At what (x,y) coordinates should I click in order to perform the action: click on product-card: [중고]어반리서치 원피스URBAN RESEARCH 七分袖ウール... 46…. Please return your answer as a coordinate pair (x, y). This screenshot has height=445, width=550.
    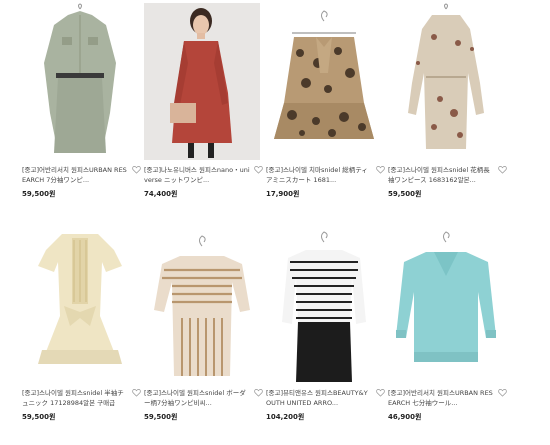
    Looking at the image, I should click on (448, 324).